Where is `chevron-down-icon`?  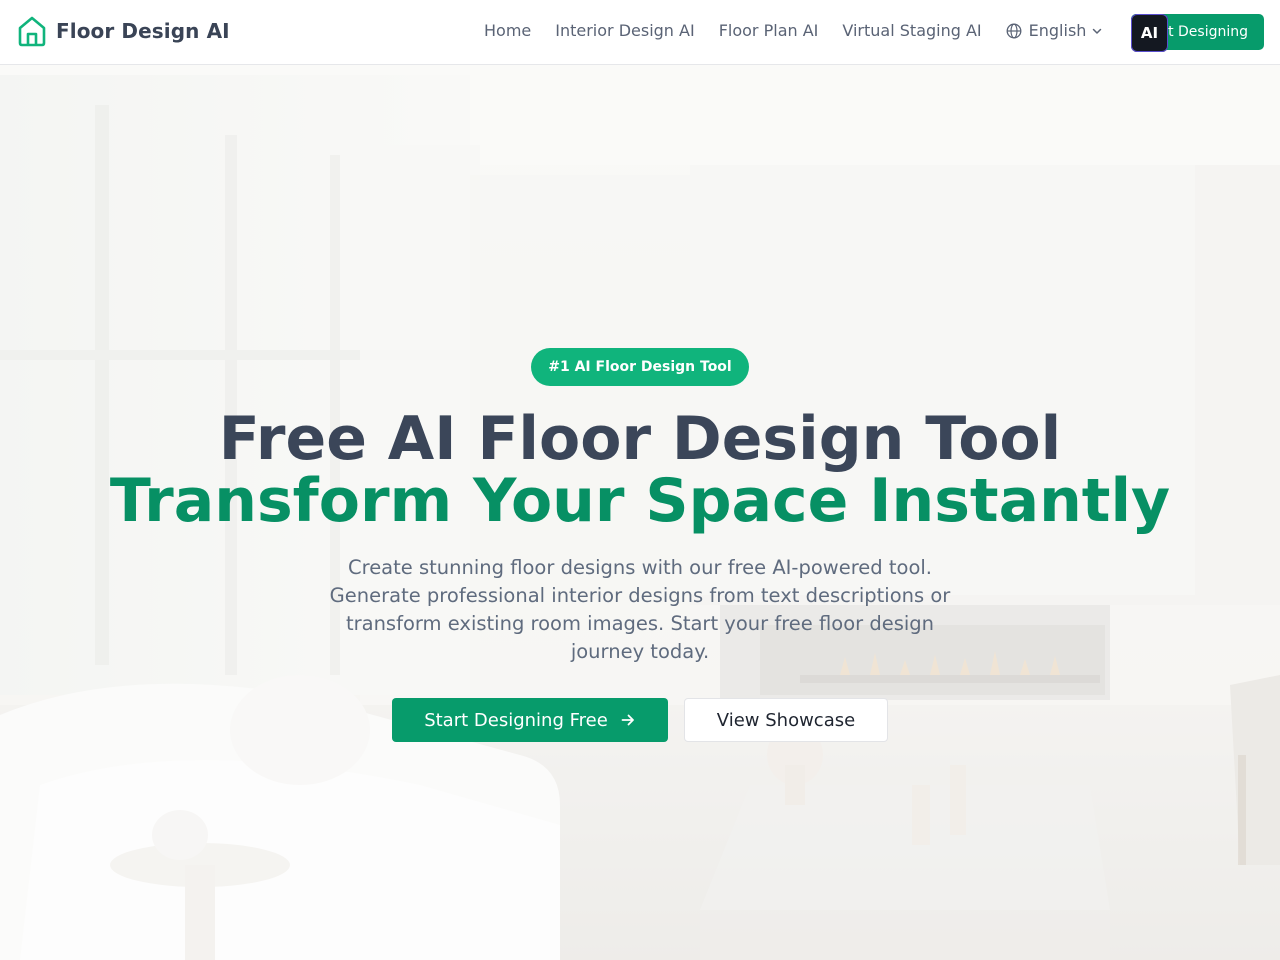 chevron-down-icon is located at coordinates (1097, 31).